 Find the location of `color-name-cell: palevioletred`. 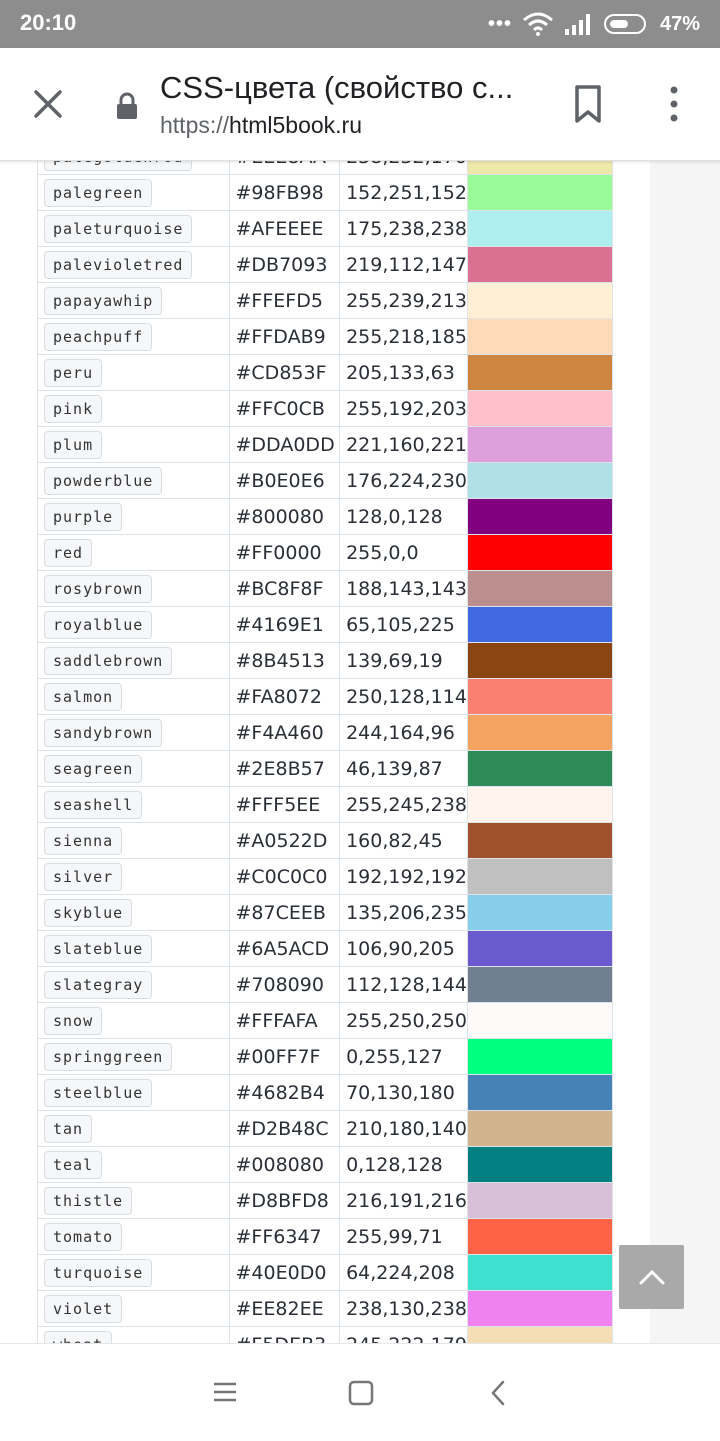

color-name-cell: palevioletred is located at coordinates (133, 264).